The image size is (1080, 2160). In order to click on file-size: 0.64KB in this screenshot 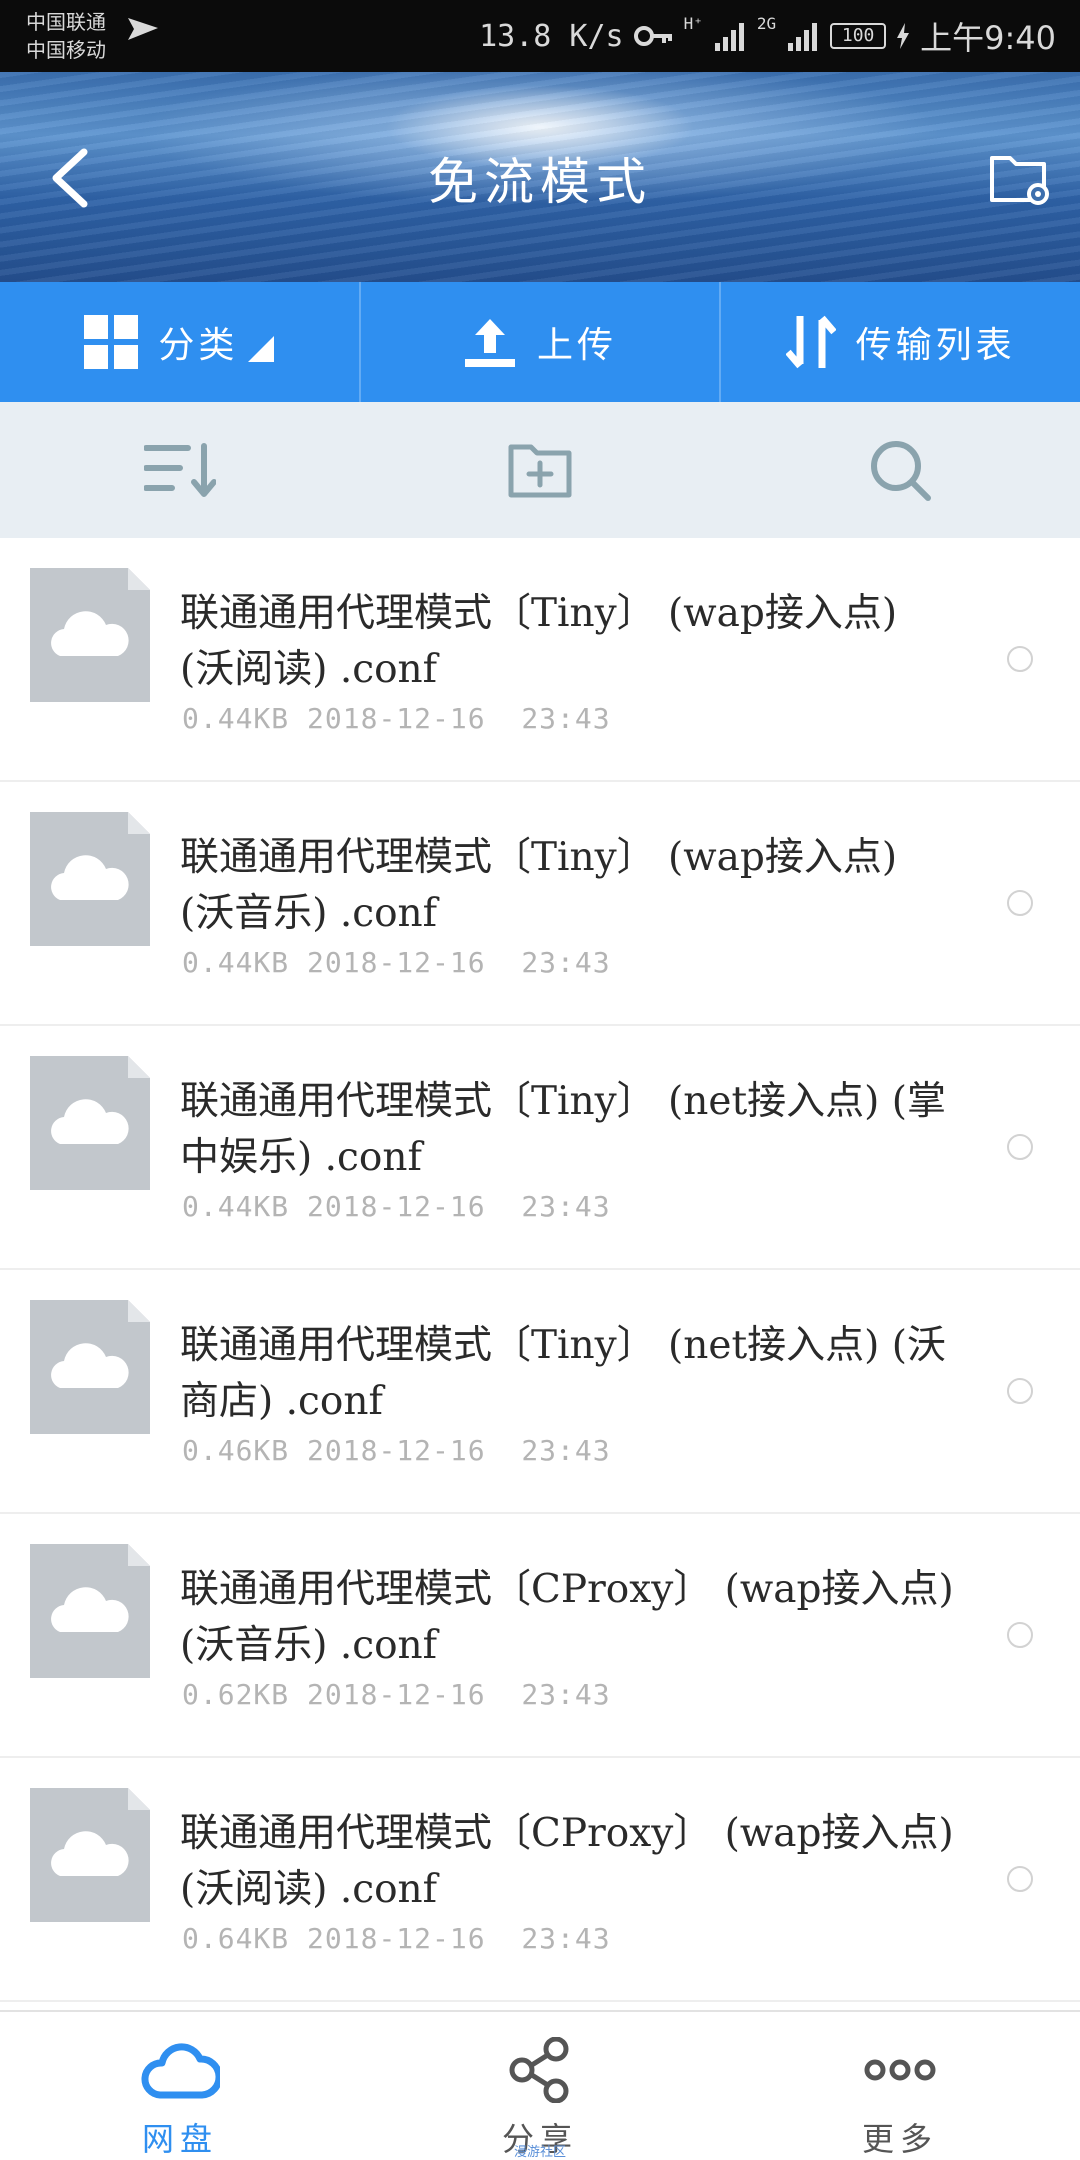, I will do `click(236, 1938)`.